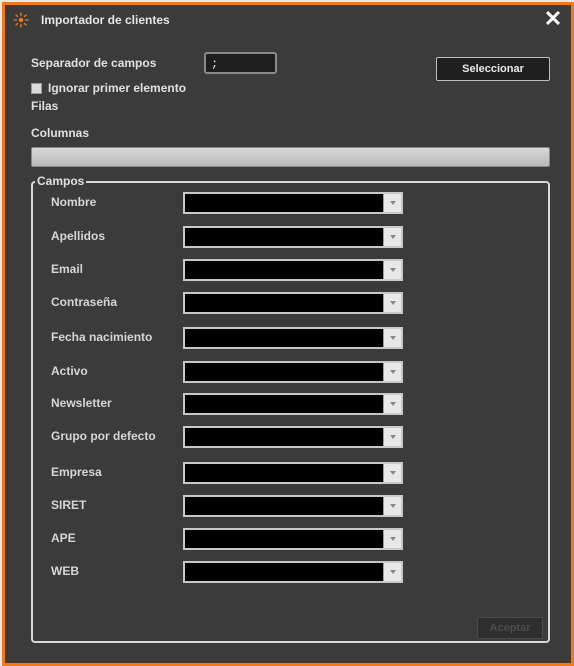  I want to click on field-label: Activo, so click(69, 371).